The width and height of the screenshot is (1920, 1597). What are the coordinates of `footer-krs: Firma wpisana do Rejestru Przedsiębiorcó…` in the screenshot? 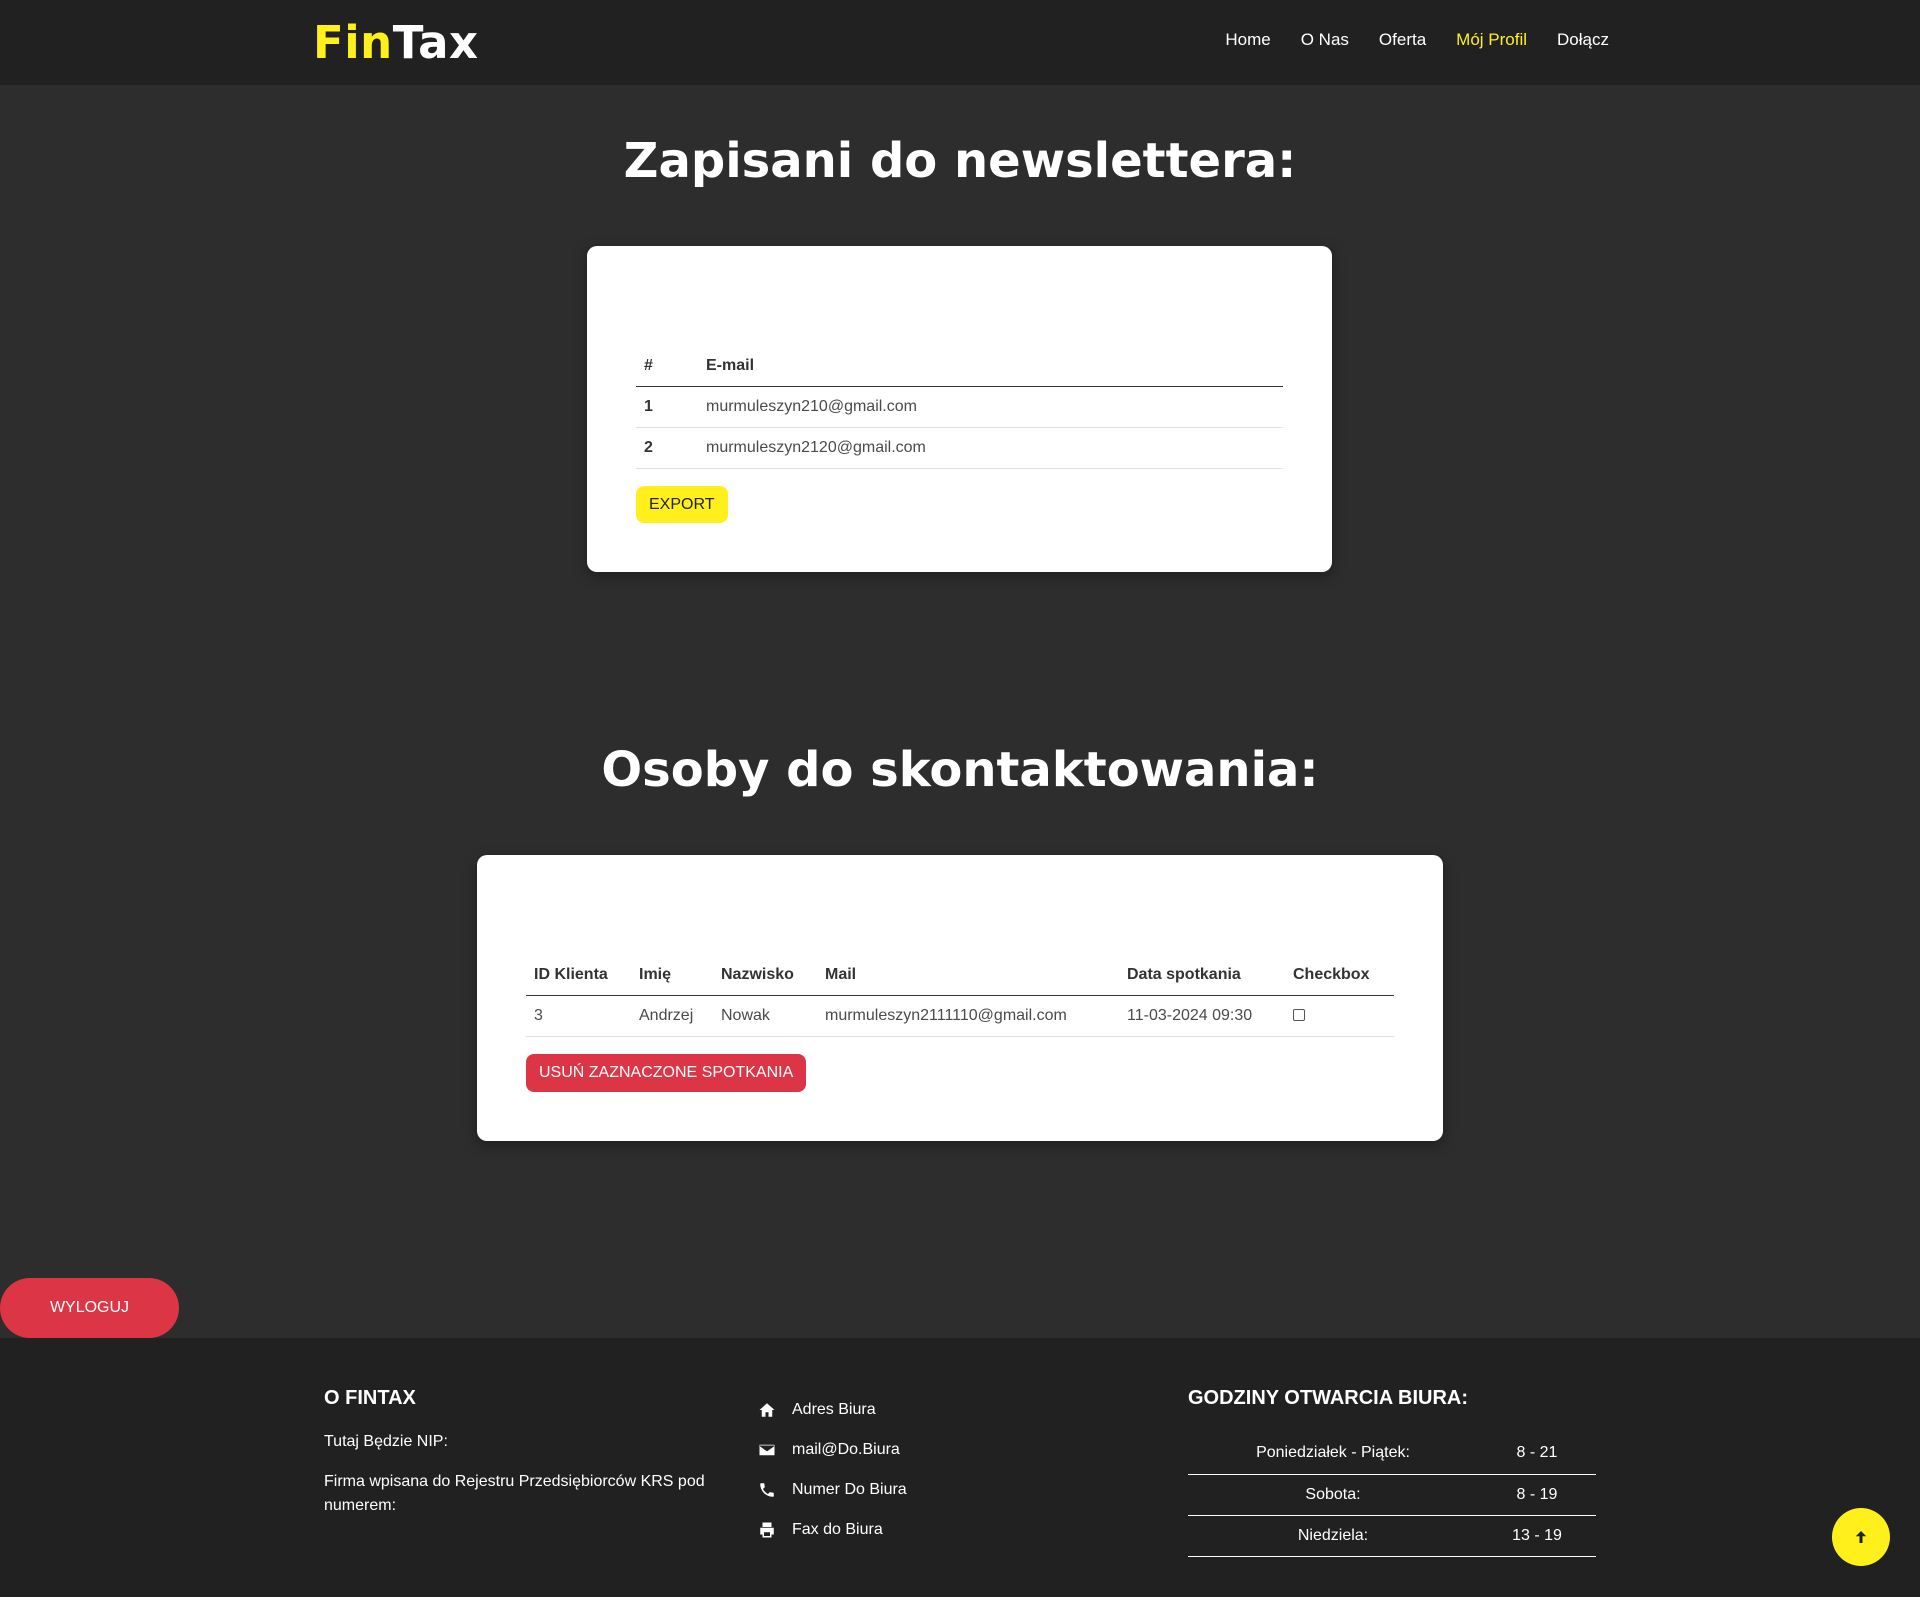 It's located at (514, 1493).